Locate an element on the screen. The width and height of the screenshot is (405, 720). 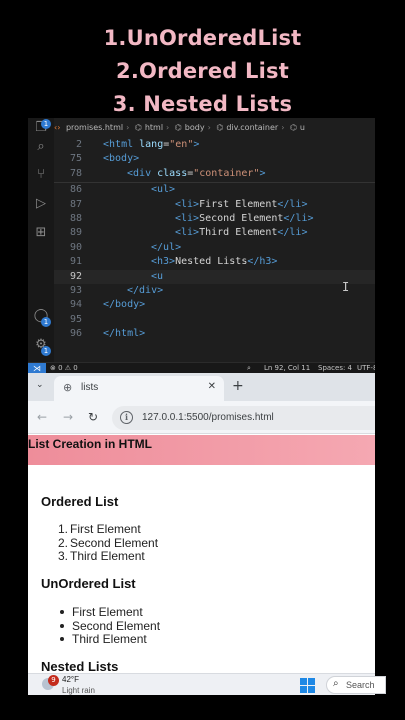
search-placeholder: Search is located at coordinates (360, 685).